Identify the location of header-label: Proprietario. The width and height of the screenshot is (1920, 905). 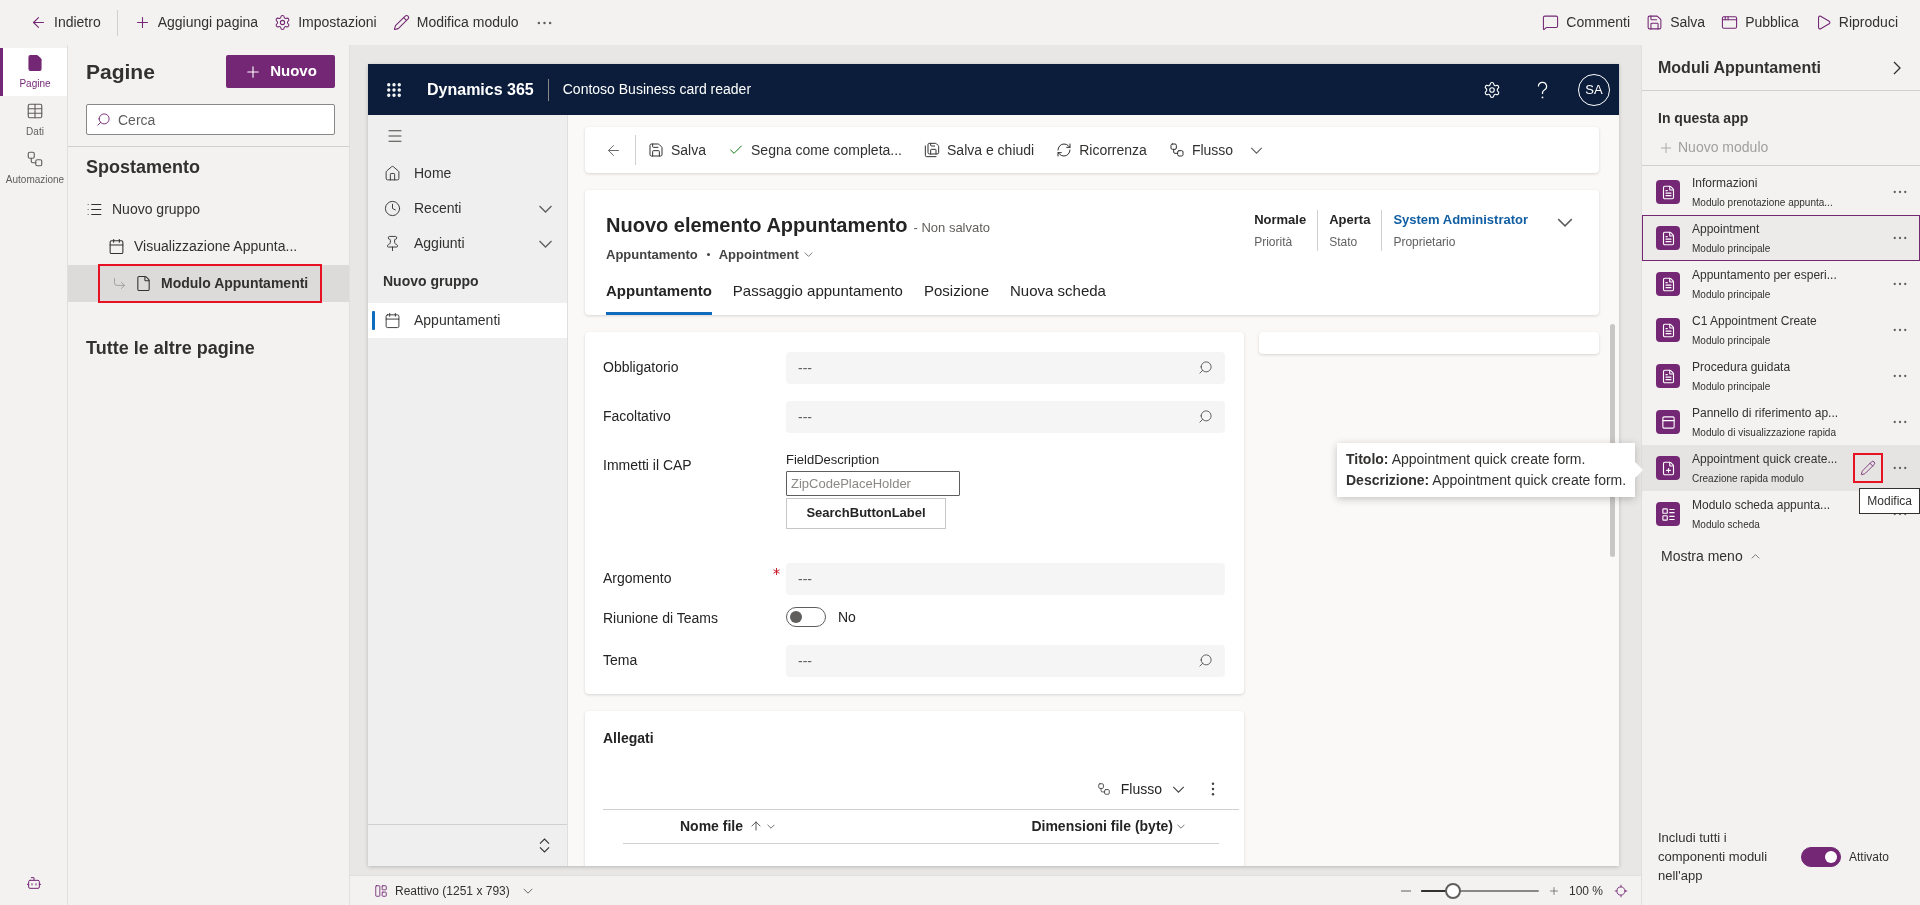
(1425, 242).